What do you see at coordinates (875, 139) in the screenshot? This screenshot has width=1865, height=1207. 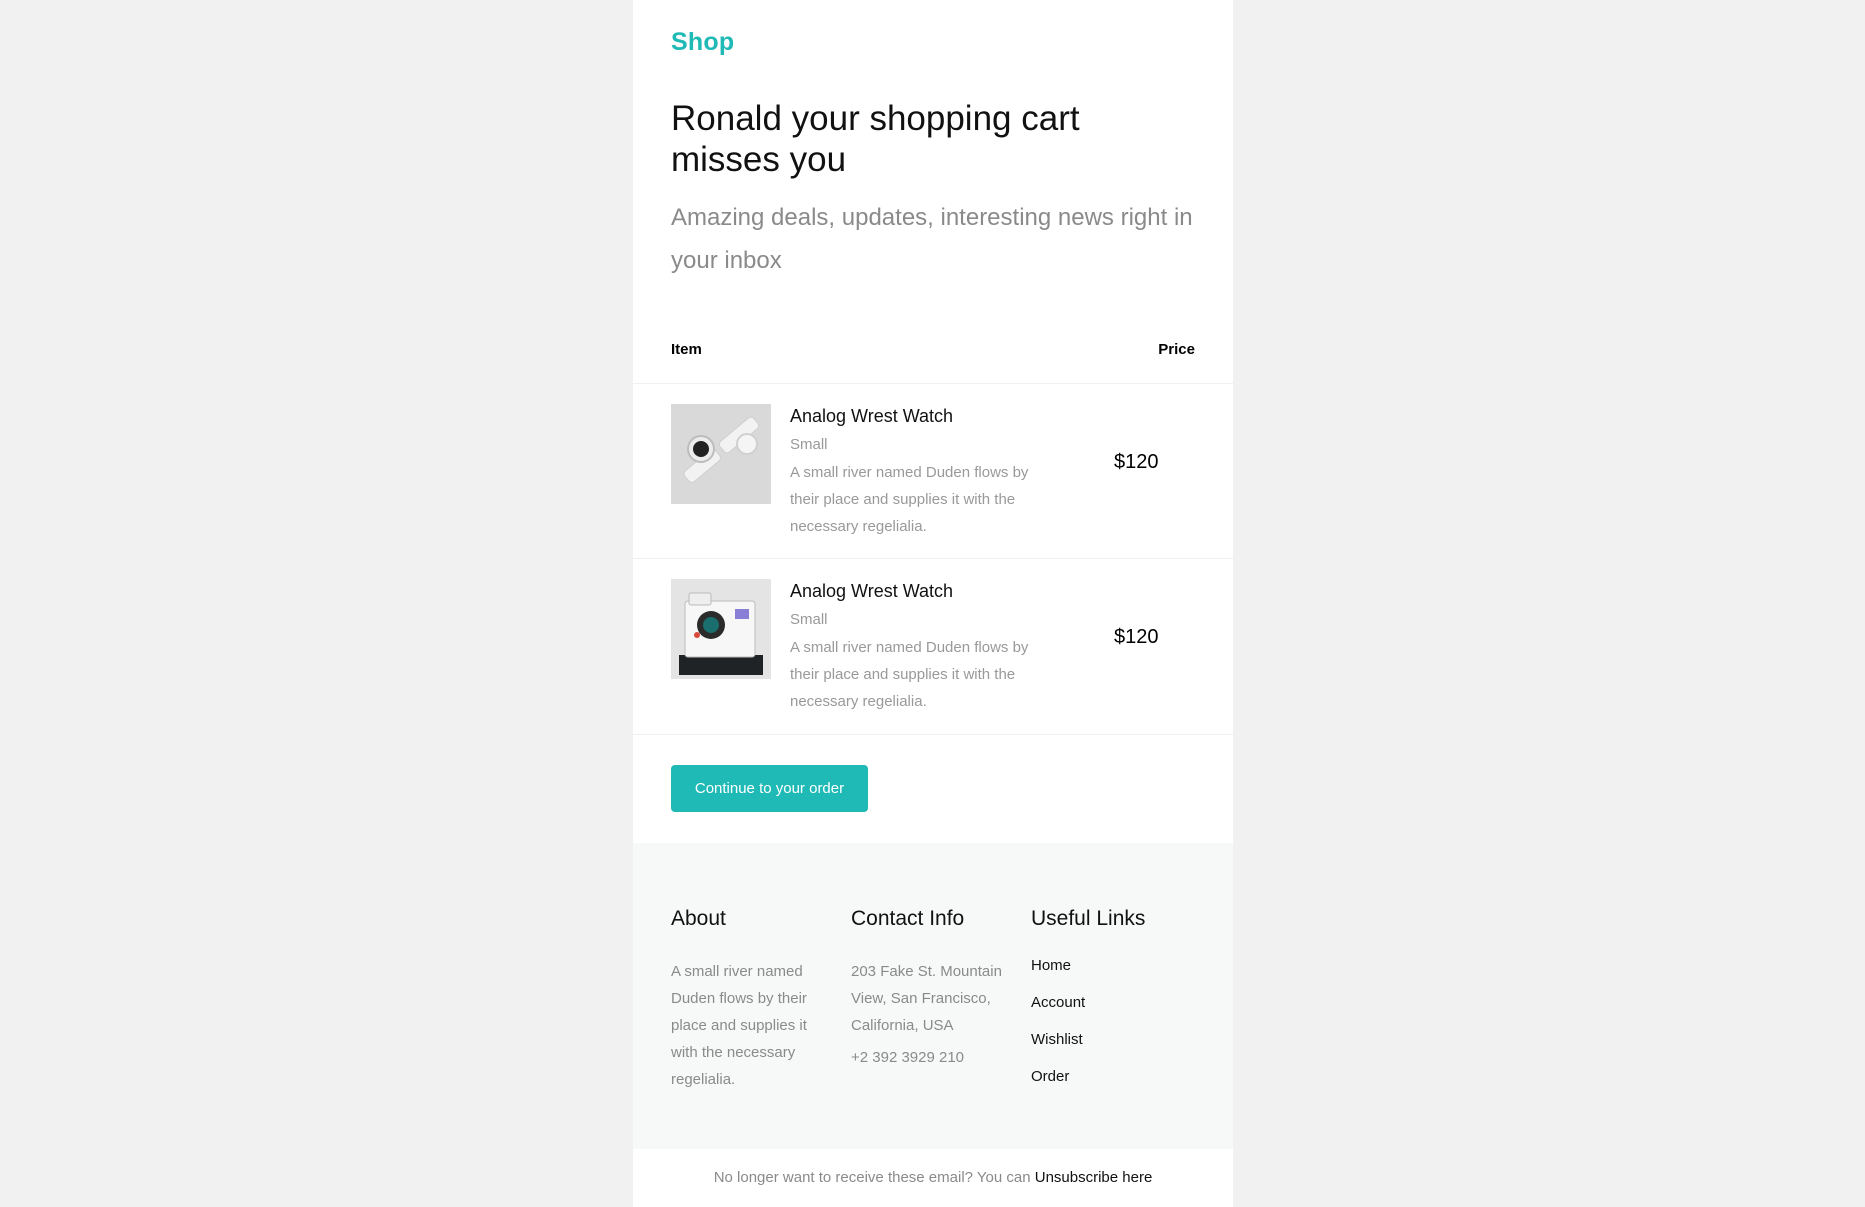 I see `hero-title: Ronald your shopping cart misses you` at bounding box center [875, 139].